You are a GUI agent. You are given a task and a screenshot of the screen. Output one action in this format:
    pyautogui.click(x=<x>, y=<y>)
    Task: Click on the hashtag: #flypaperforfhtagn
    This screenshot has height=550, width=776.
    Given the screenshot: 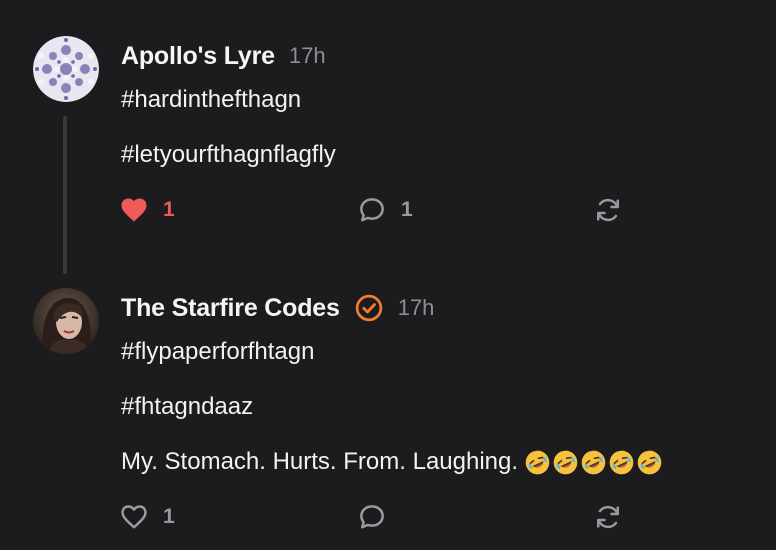 What is the action you would take?
    pyautogui.click(x=392, y=352)
    